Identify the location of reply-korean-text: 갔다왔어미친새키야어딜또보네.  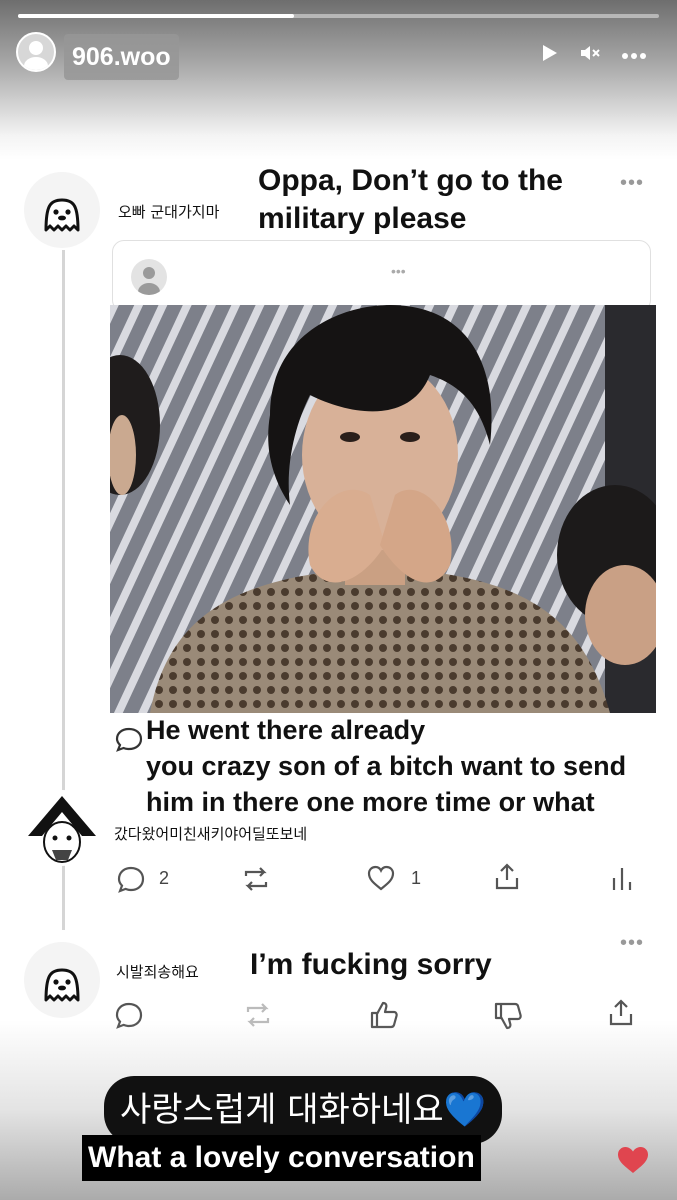
(211, 834).